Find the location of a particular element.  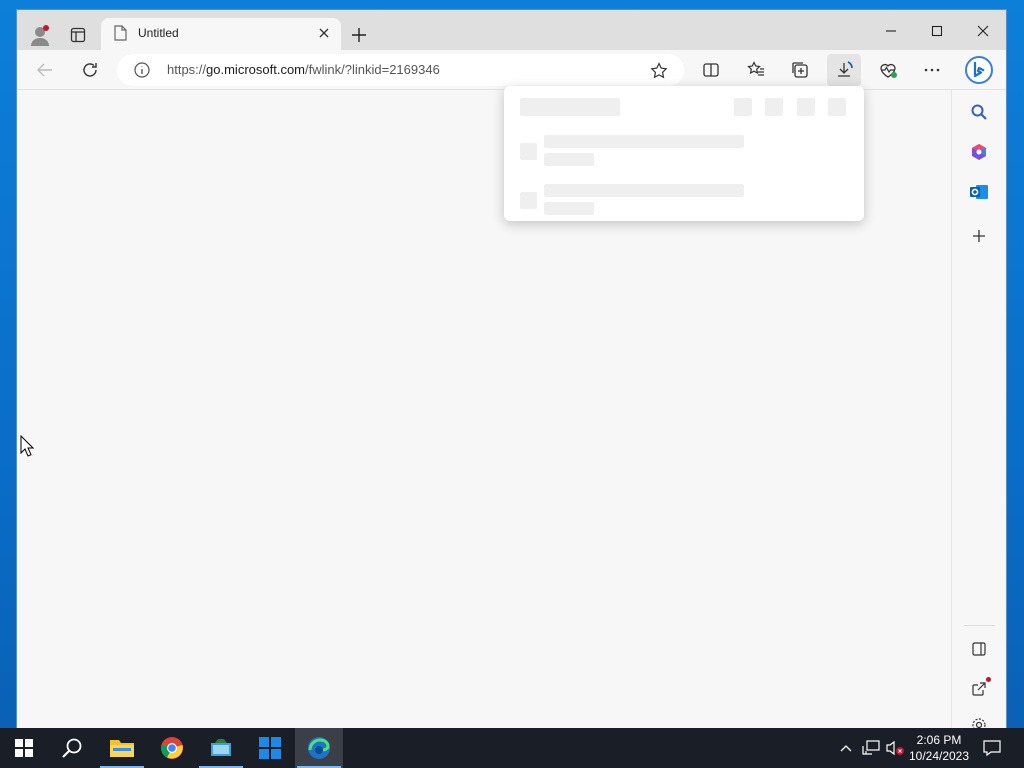

browser-essentials-button is located at coordinates (888, 70).